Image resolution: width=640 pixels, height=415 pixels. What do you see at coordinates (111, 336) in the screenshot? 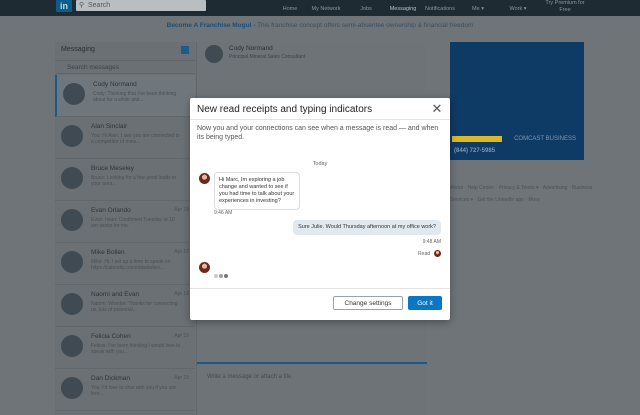
I see `conversation-name: Felicia Cohen` at bounding box center [111, 336].